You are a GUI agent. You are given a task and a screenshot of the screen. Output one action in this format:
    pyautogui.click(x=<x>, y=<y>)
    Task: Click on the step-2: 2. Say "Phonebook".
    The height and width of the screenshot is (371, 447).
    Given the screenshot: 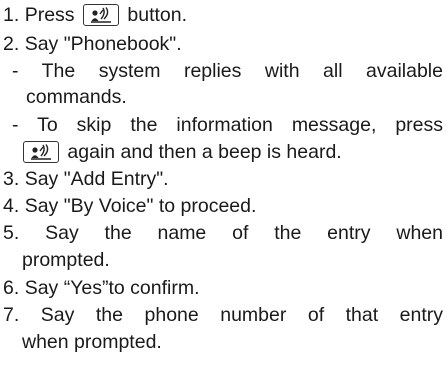 What is the action you would take?
    pyautogui.click(x=221, y=44)
    